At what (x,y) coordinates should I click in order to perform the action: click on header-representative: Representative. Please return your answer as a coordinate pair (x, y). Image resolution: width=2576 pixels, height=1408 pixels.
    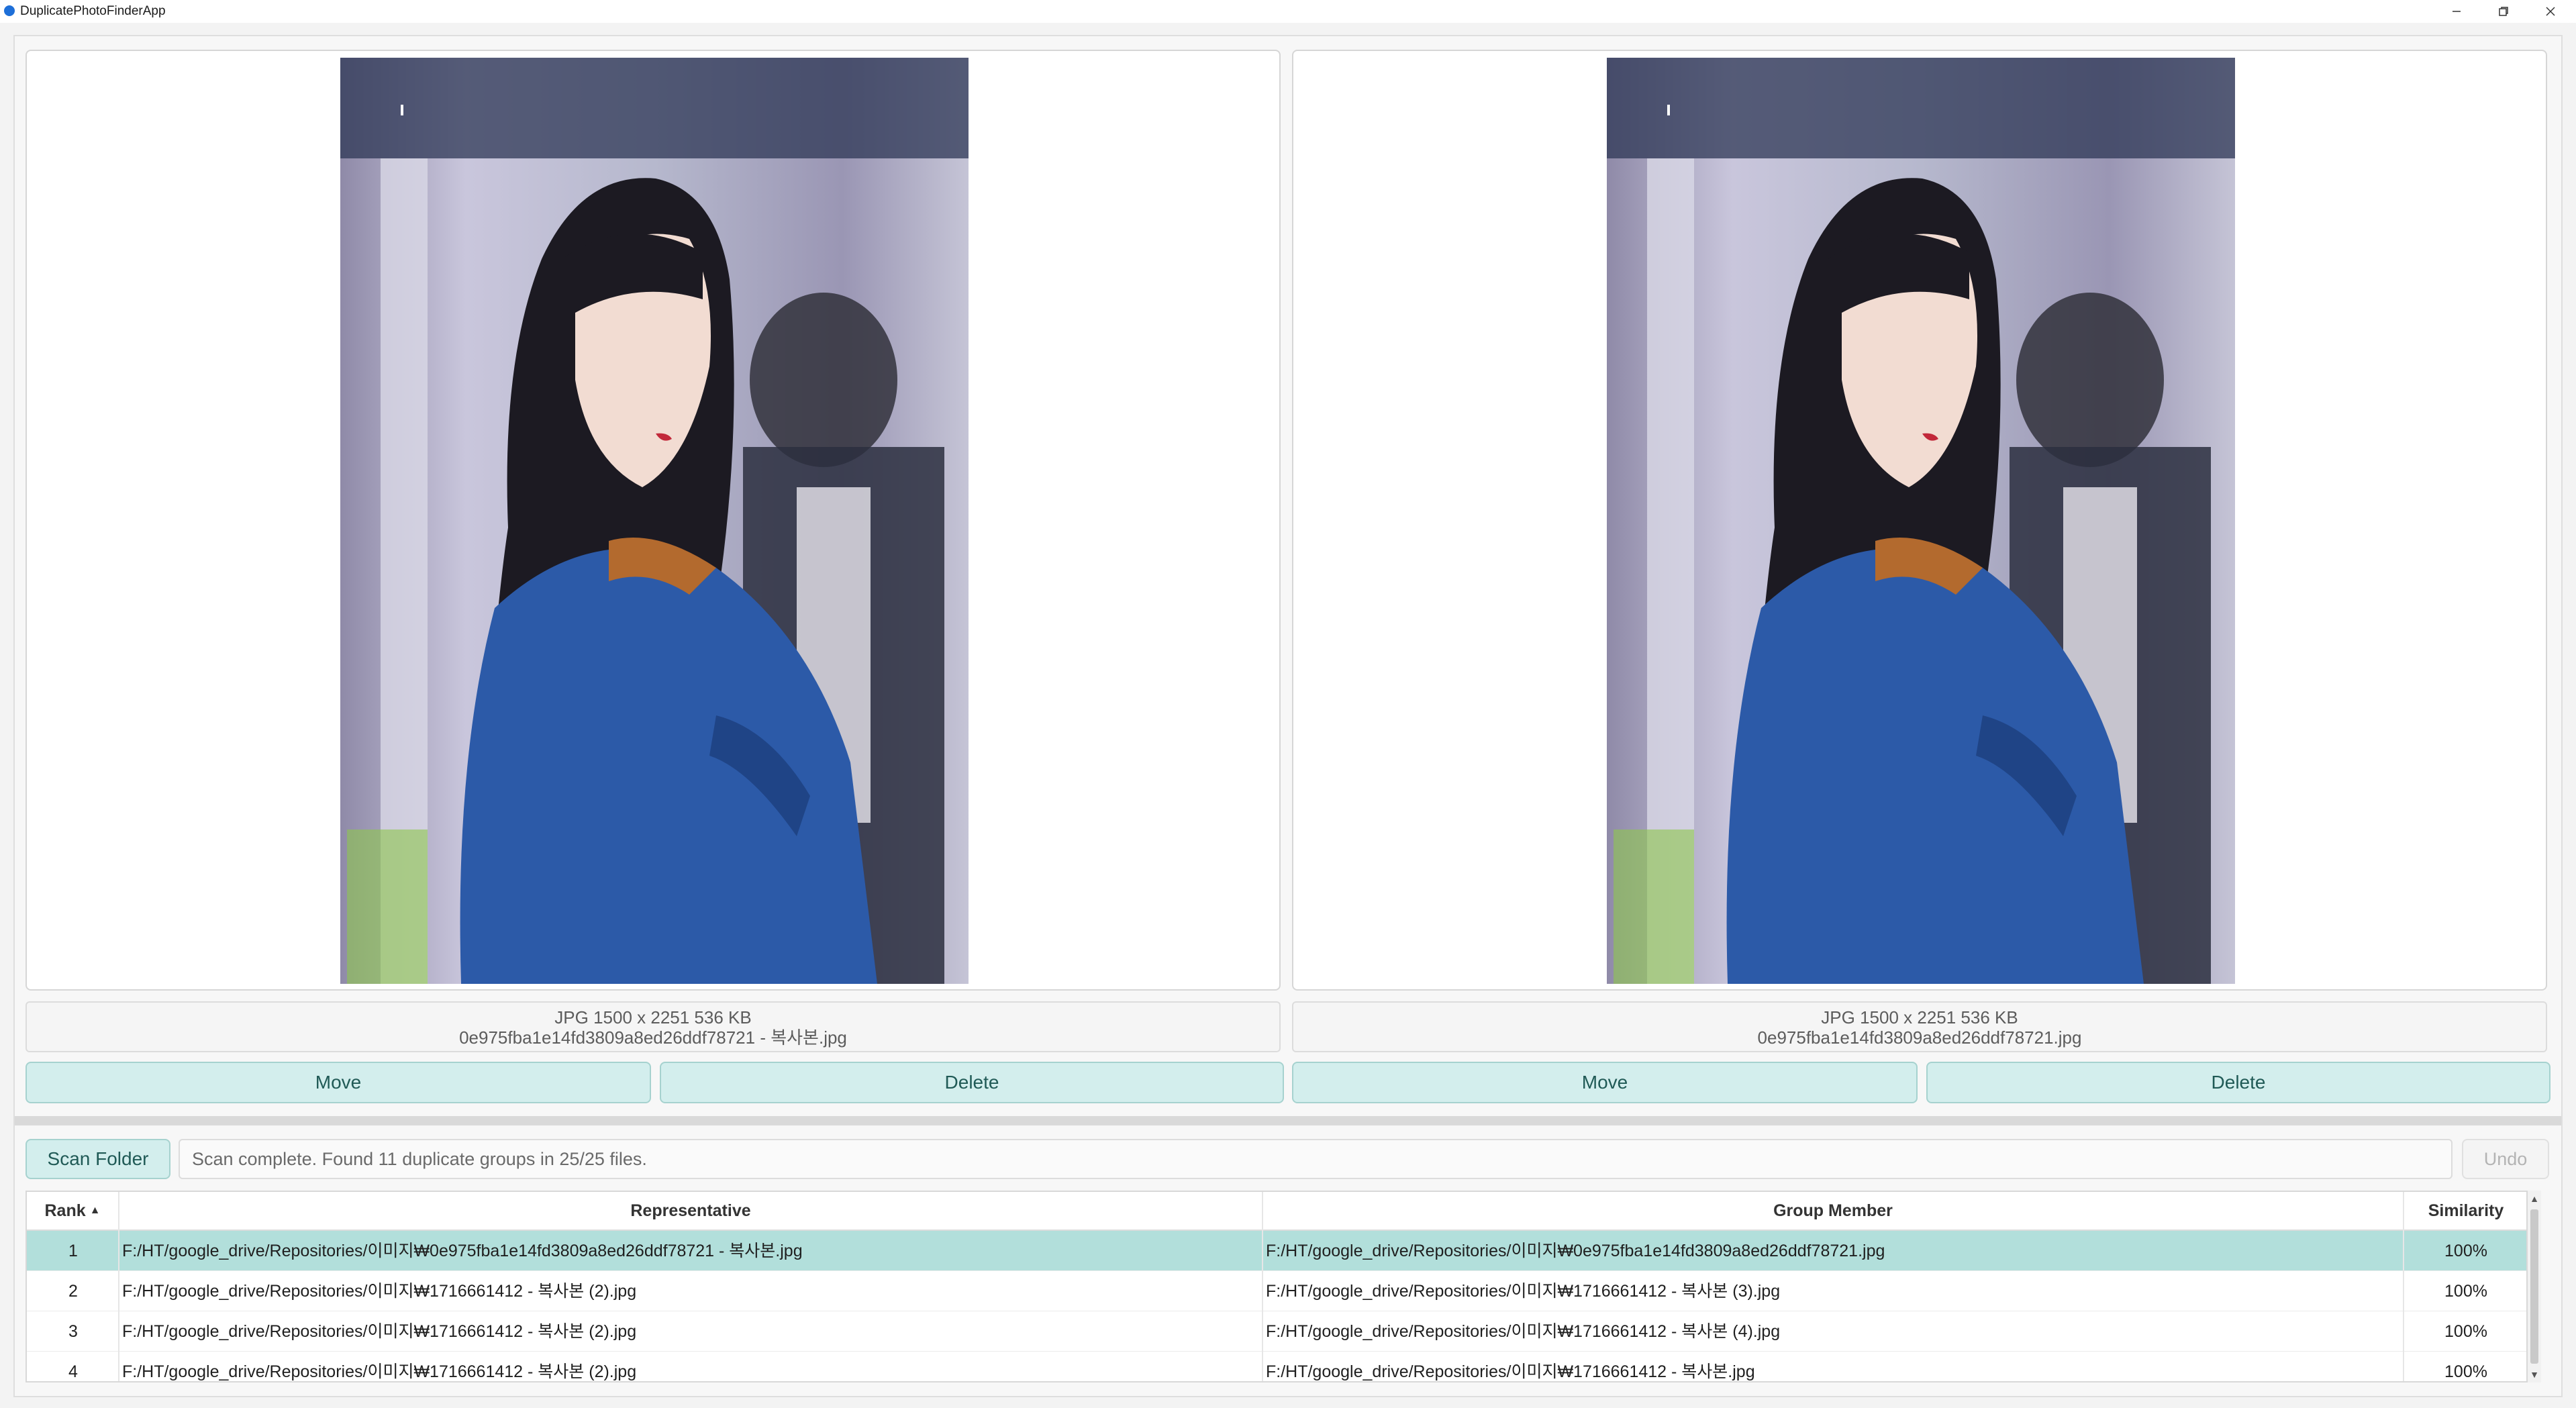
    Looking at the image, I should click on (691, 1210).